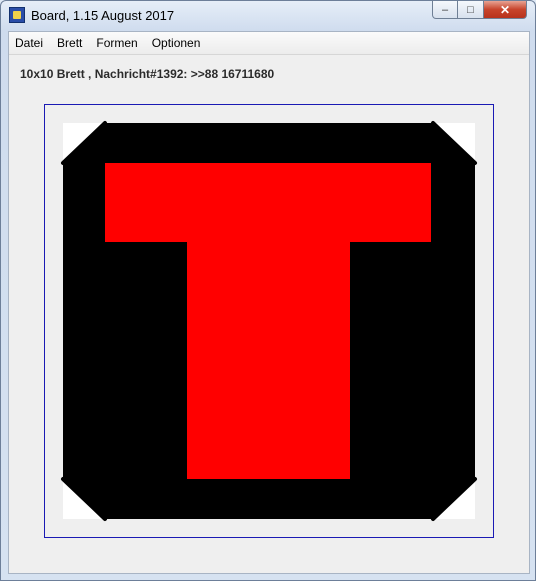 The height and width of the screenshot is (581, 536). What do you see at coordinates (268, 202) in the screenshot?
I see `t-shape-bar` at bounding box center [268, 202].